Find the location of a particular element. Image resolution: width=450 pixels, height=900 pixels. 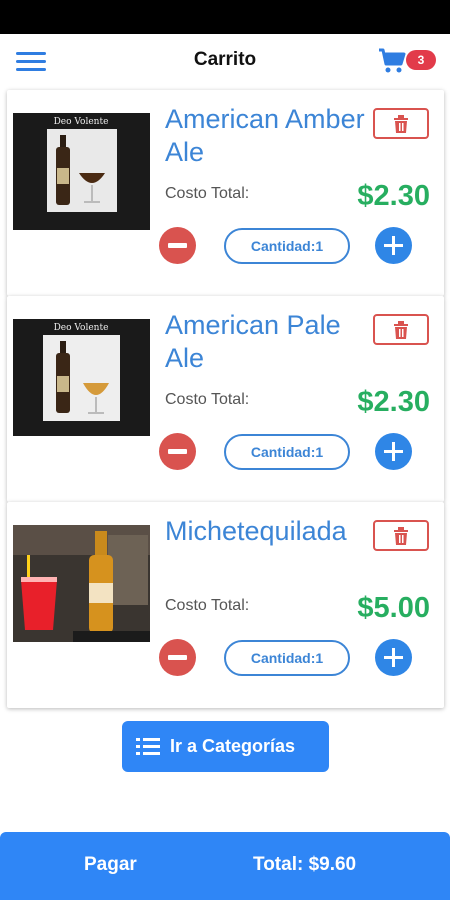

checkout-bar: Pagar Total: $9.60 is located at coordinates (225, 866).